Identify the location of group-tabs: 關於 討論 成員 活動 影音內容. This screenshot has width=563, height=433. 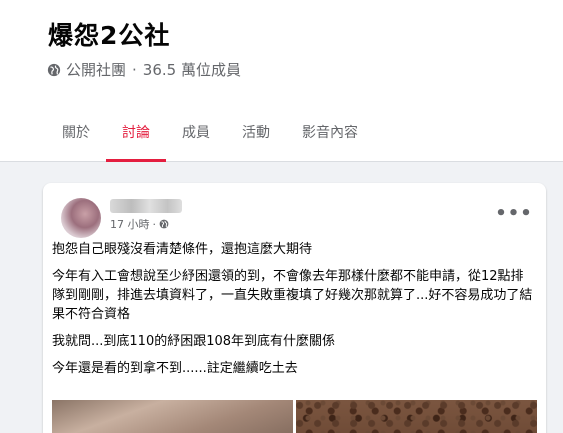
(211, 137).